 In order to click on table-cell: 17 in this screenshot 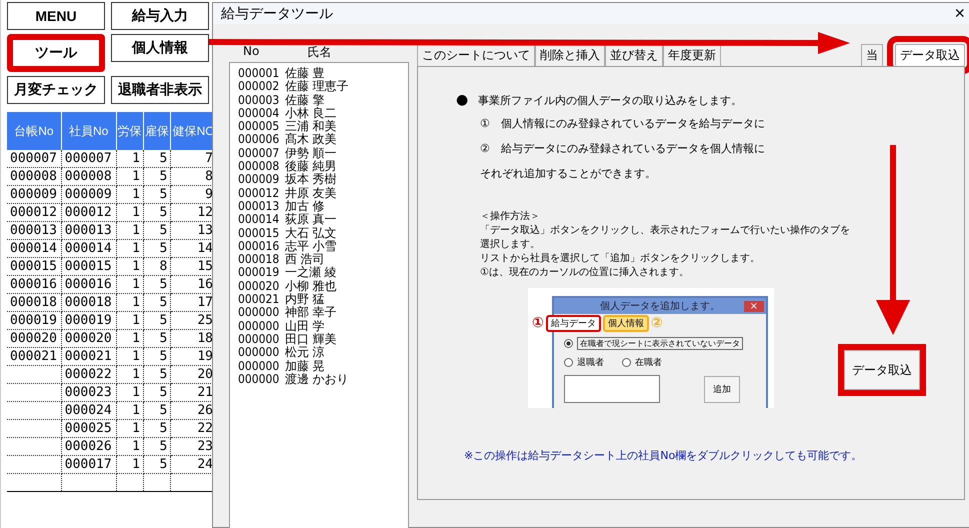, I will do `click(205, 302)`.